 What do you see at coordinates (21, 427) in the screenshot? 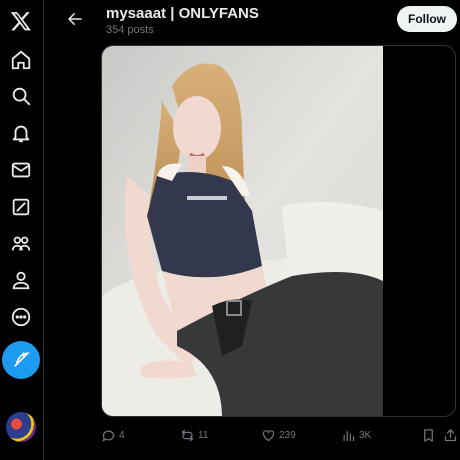
I see `account-avatar` at bounding box center [21, 427].